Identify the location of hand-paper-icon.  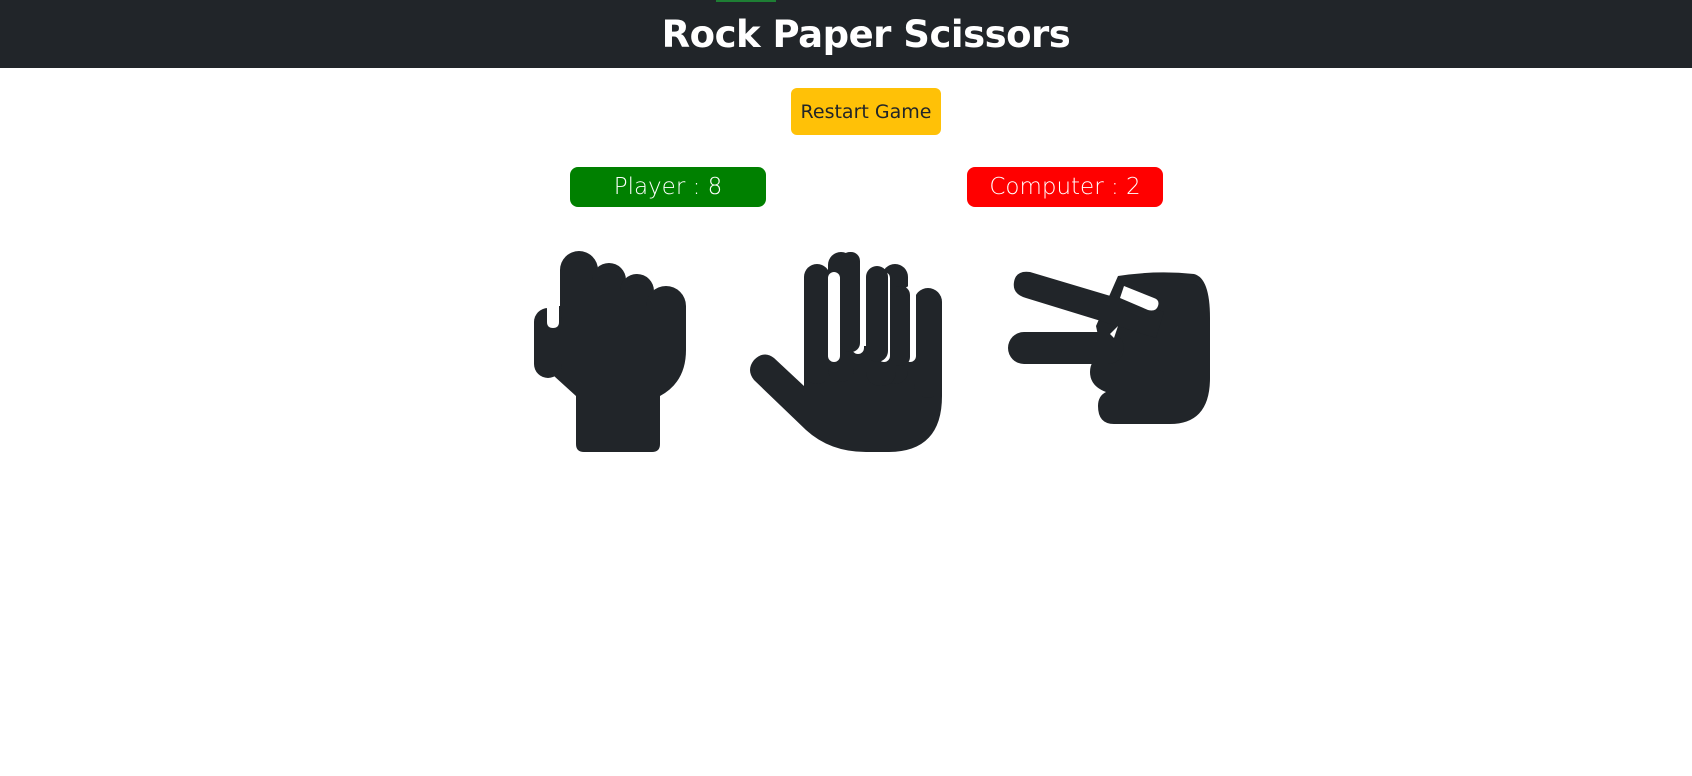
(846, 352).